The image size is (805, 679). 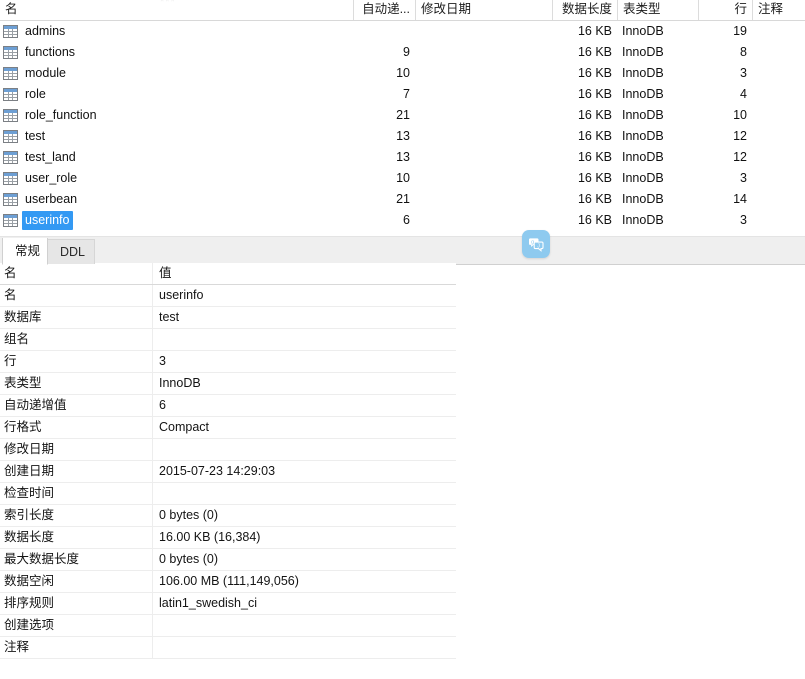 I want to click on property-key: 组名, so click(x=17, y=339).